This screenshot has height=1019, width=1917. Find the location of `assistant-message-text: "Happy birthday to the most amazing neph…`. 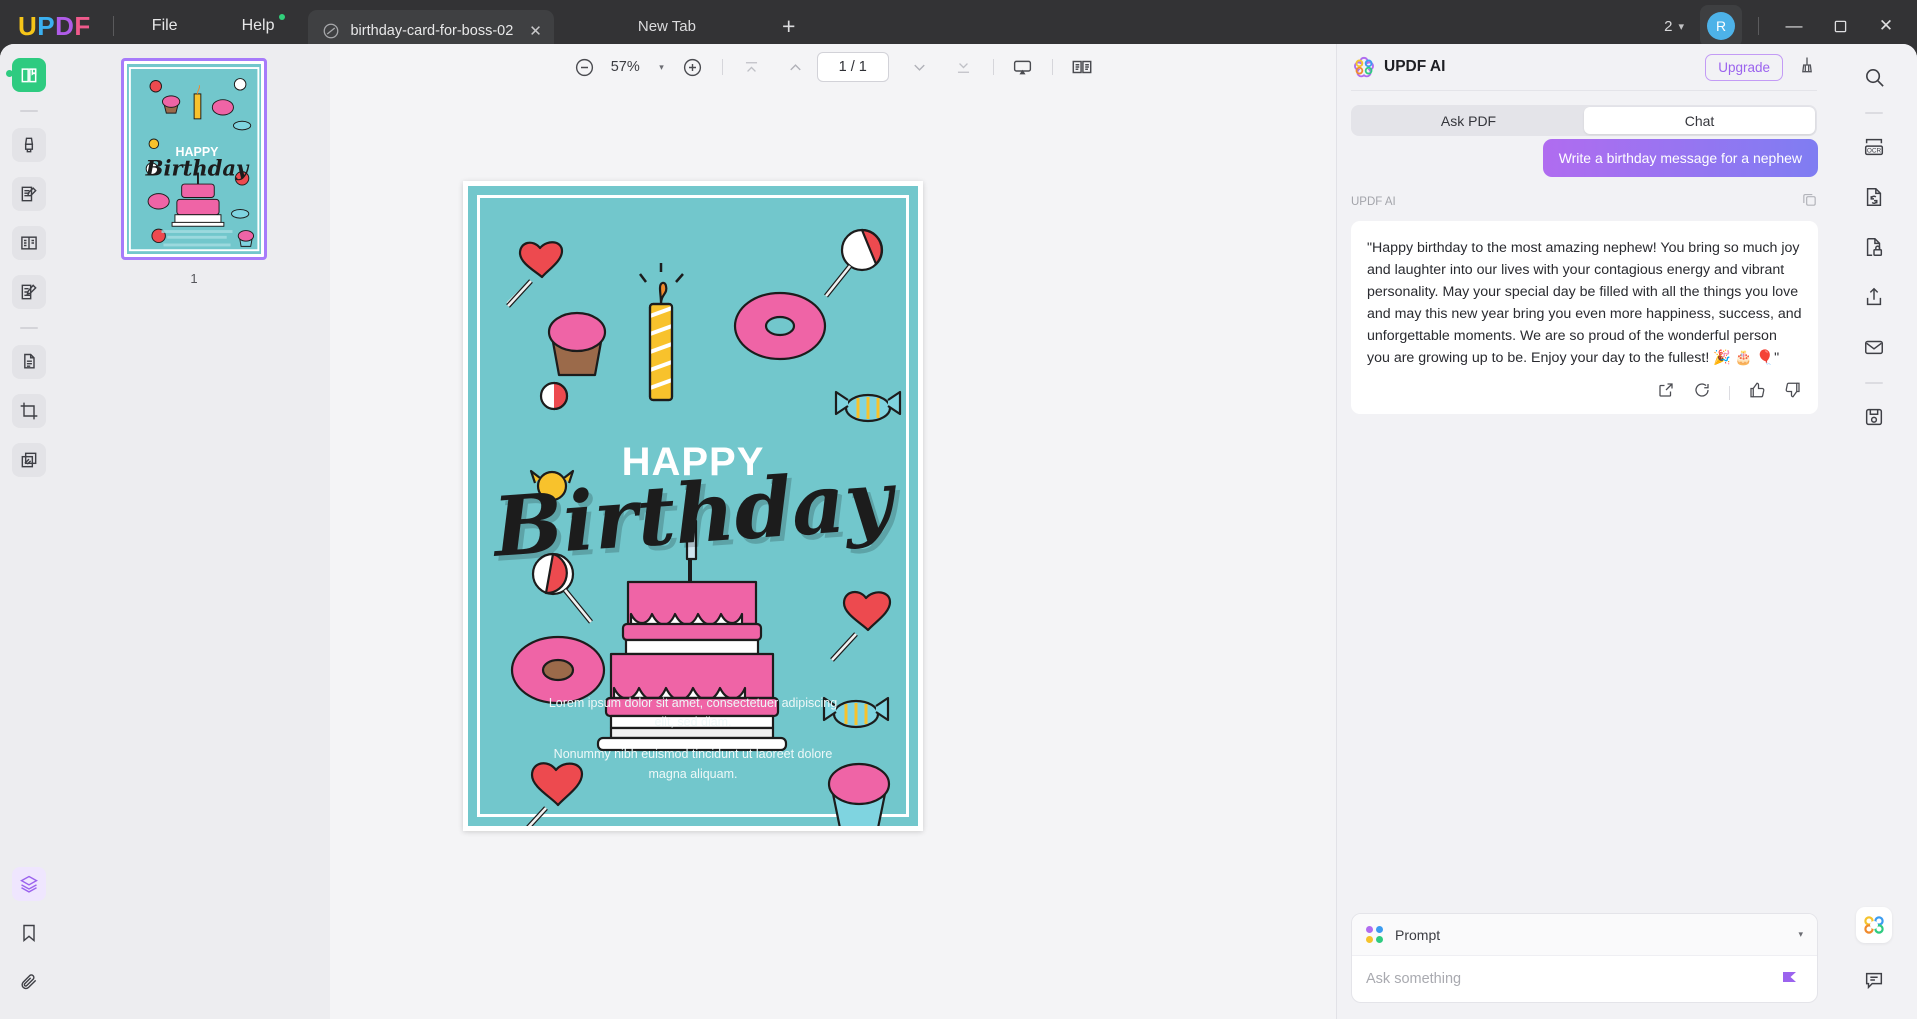

assistant-message-text: "Happy birthday to the most amazing neph… is located at coordinates (1584, 303).